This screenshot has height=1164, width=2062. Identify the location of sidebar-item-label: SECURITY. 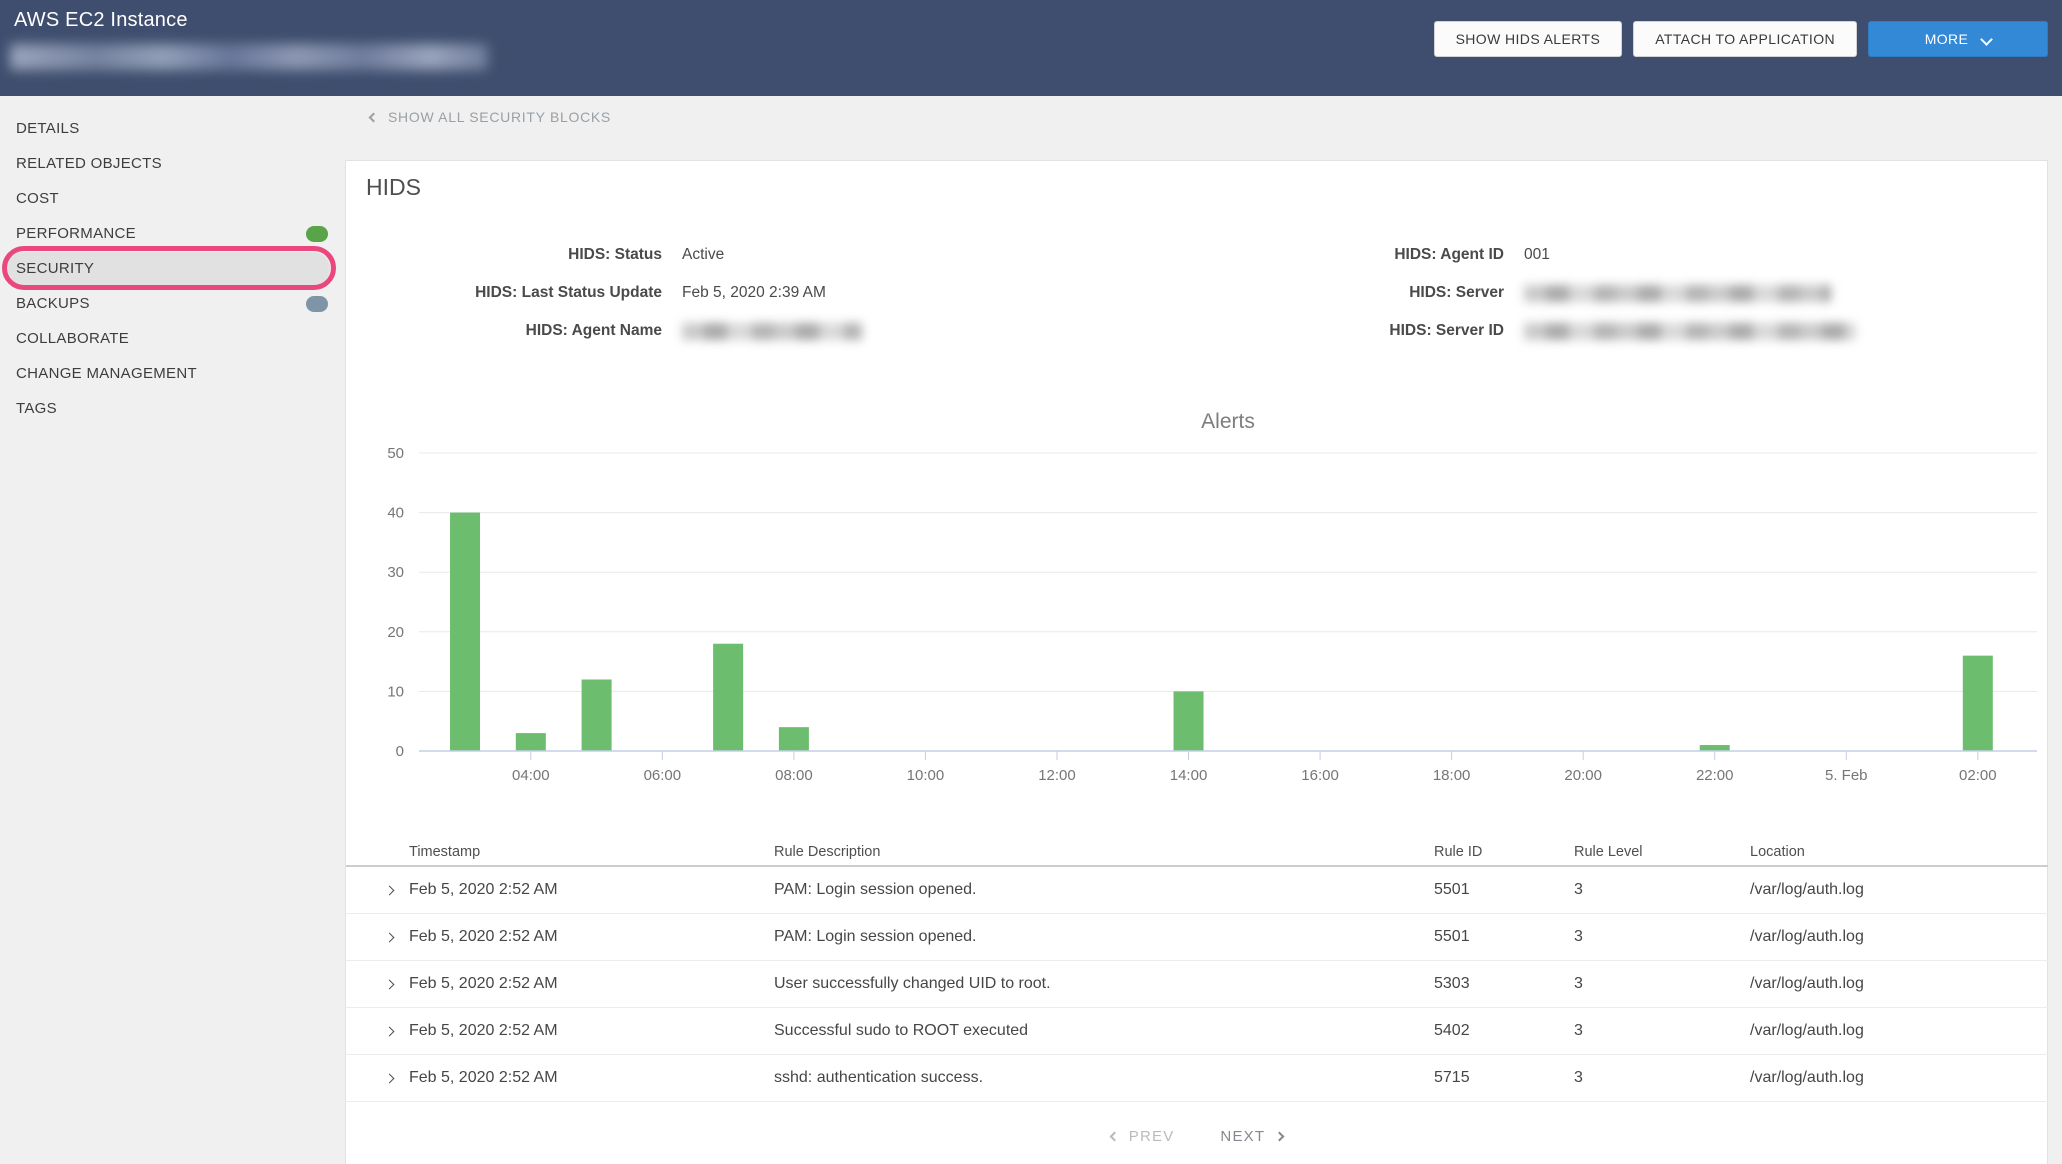
(55, 268).